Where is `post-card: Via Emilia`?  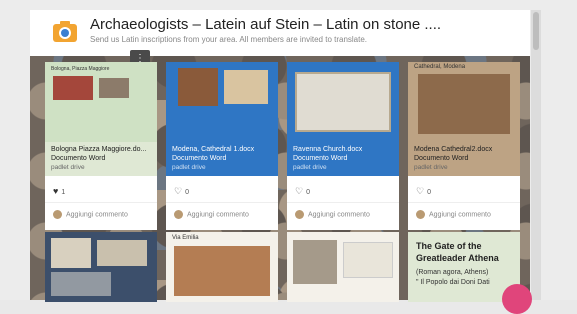 post-card: Via Emilia is located at coordinates (222, 267).